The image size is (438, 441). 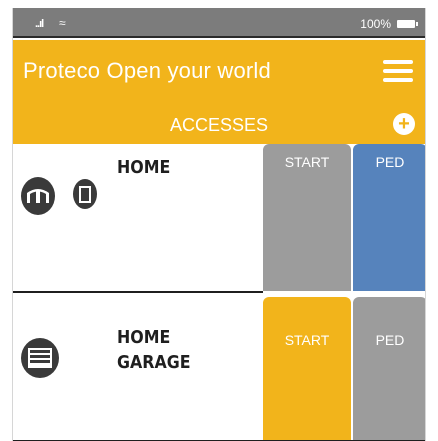 What do you see at coordinates (85, 194) in the screenshot?
I see `door-icon` at bounding box center [85, 194].